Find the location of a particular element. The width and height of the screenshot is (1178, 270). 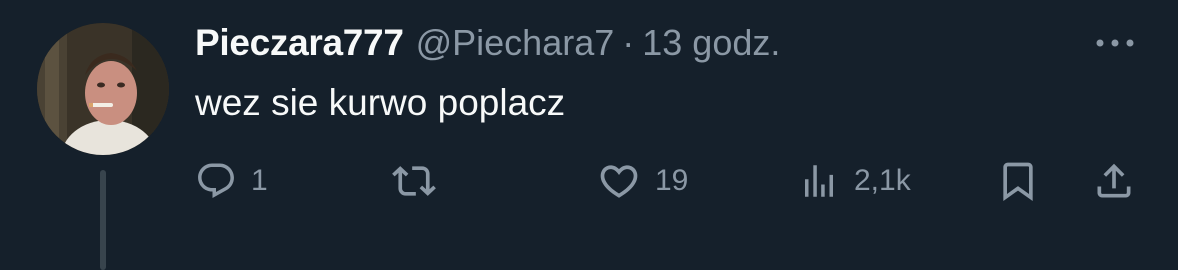

avatar is located at coordinates (103, 89).